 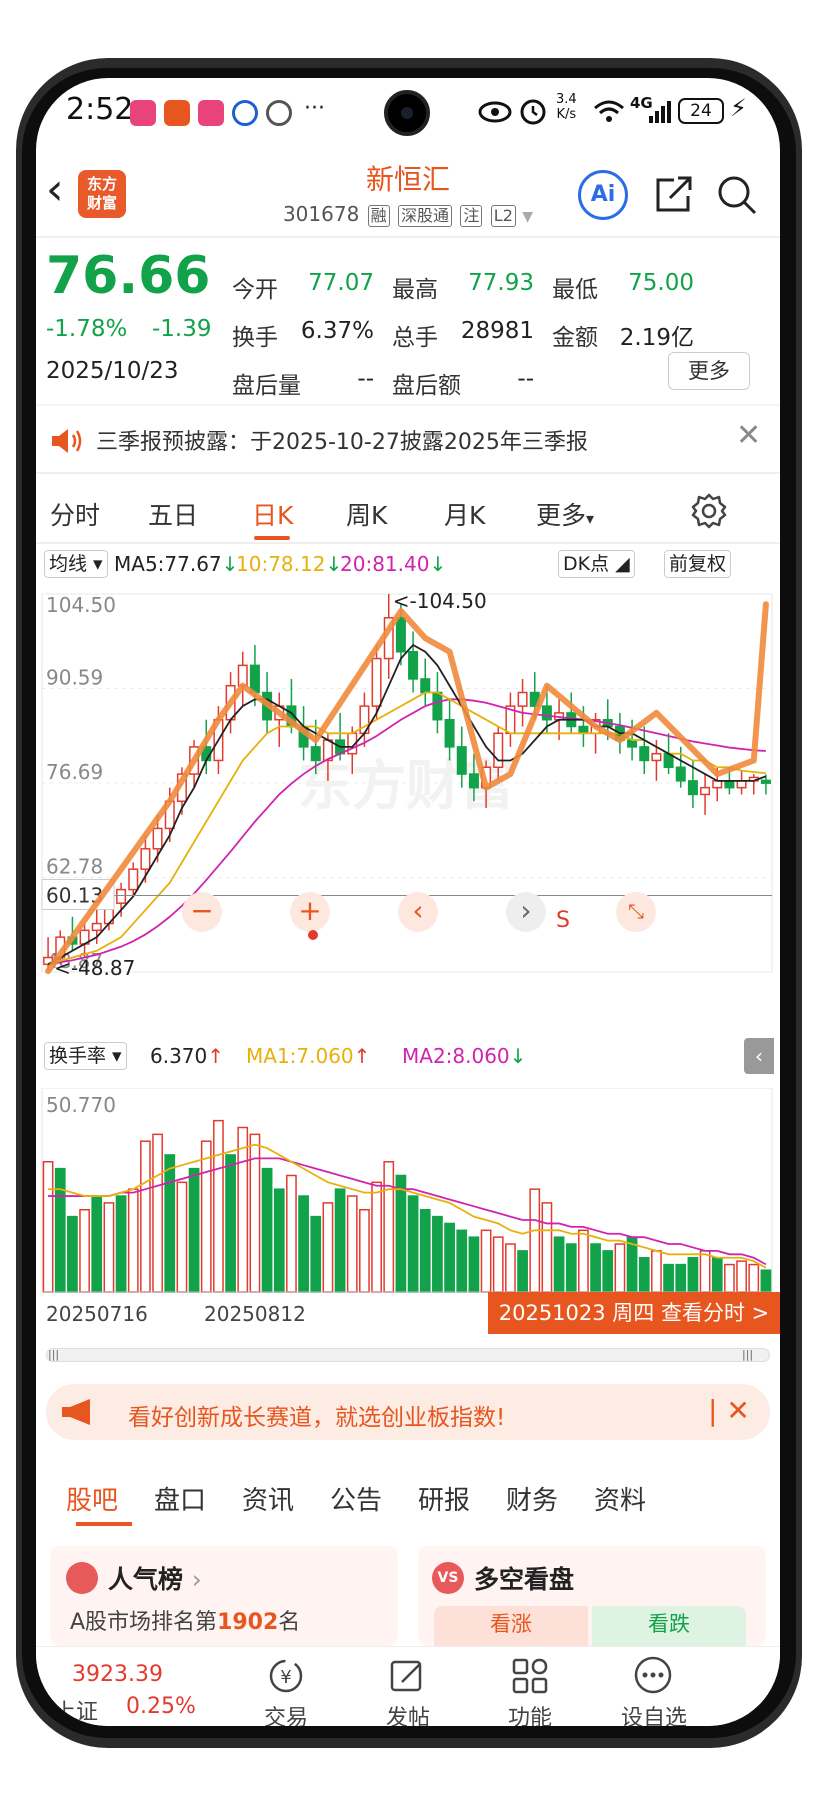 I want to click on notice-close-icon: ✕, so click(x=748, y=435).